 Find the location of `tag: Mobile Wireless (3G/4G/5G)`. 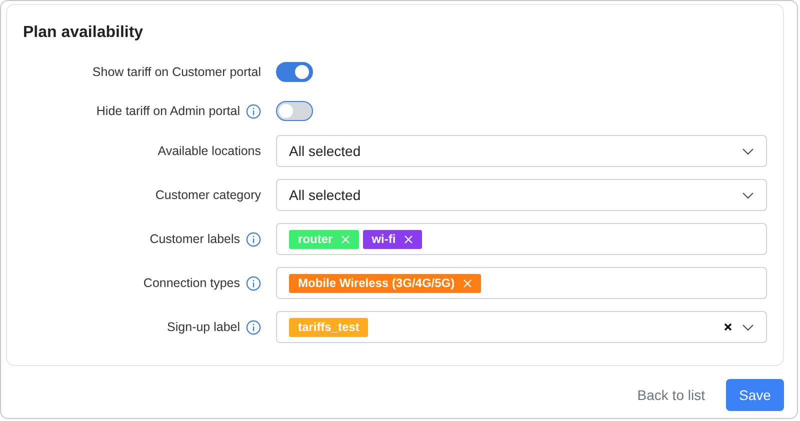

tag: Mobile Wireless (3G/4G/5G) is located at coordinates (385, 283).